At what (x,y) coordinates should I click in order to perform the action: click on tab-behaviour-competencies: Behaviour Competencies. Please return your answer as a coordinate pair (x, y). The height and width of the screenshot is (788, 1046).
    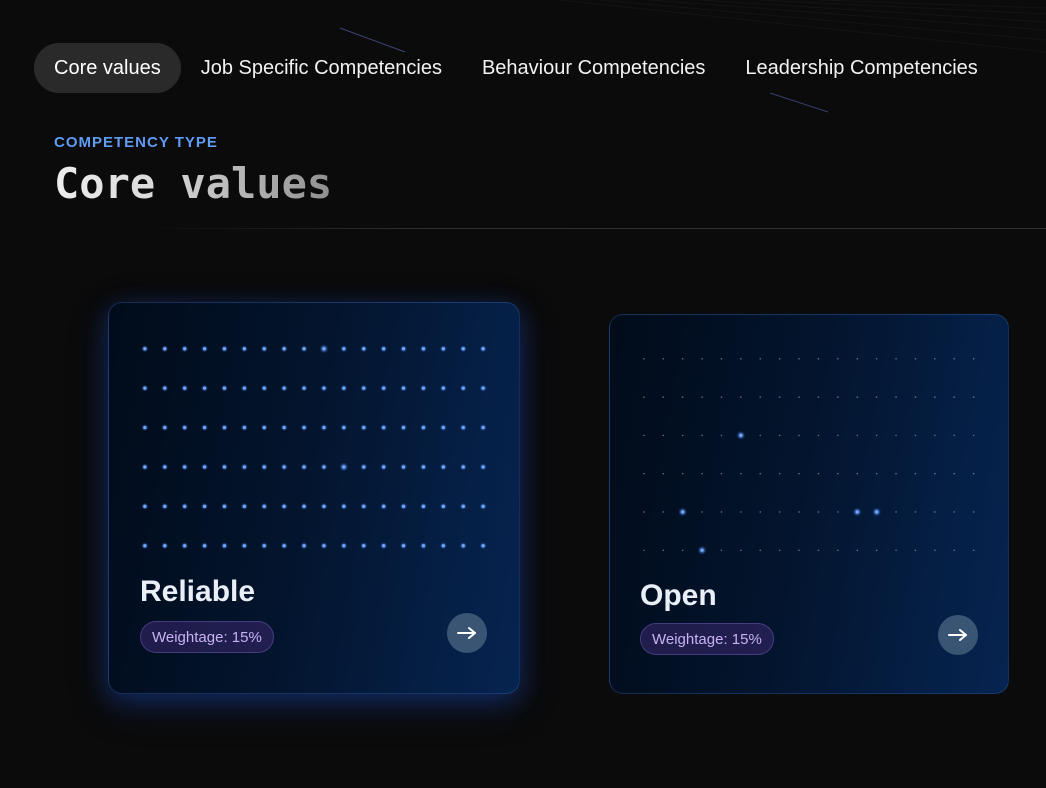
    Looking at the image, I should click on (593, 68).